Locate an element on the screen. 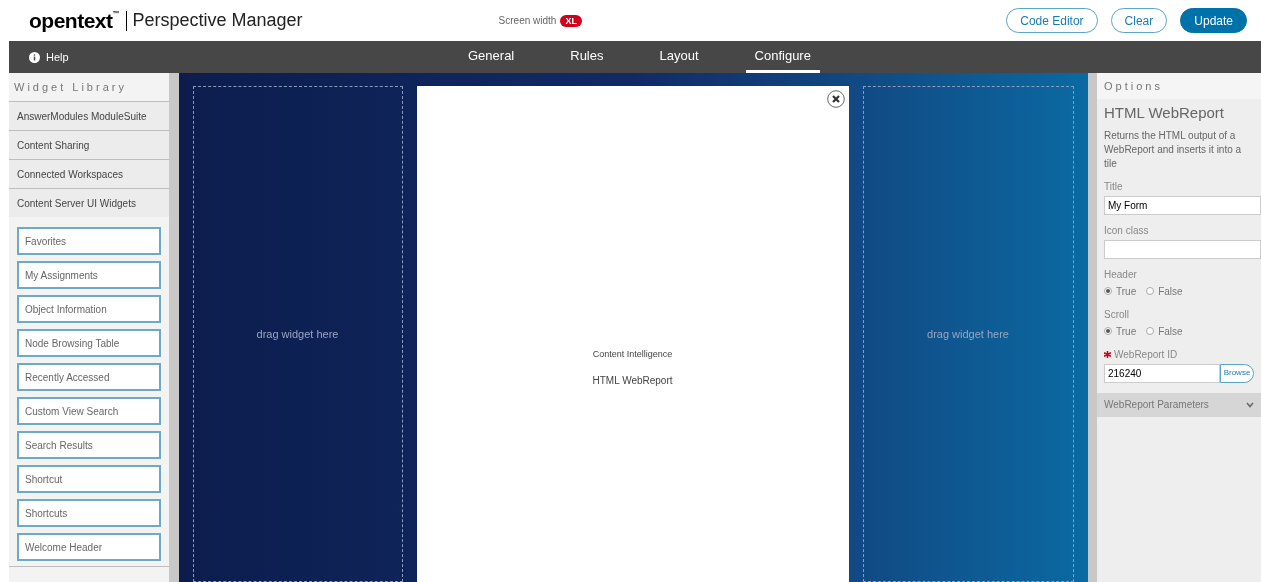  widget-item: Welcome Header is located at coordinates (89, 547).